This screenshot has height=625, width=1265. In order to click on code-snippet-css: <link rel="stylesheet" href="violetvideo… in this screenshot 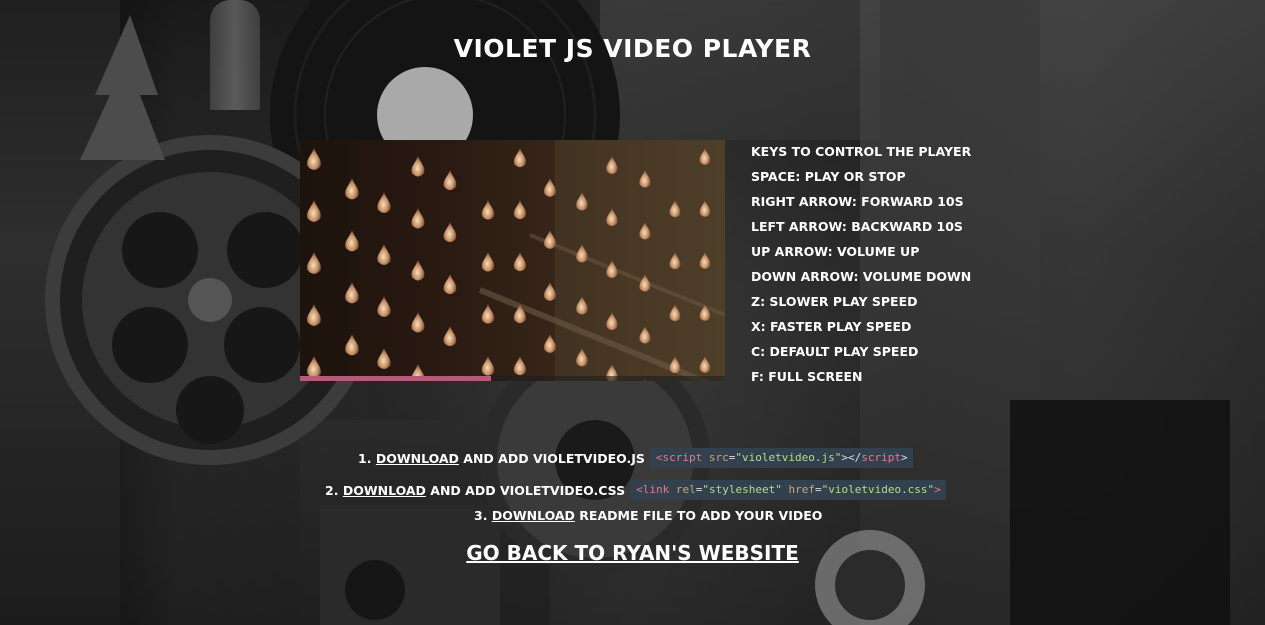, I will do `click(788, 490)`.